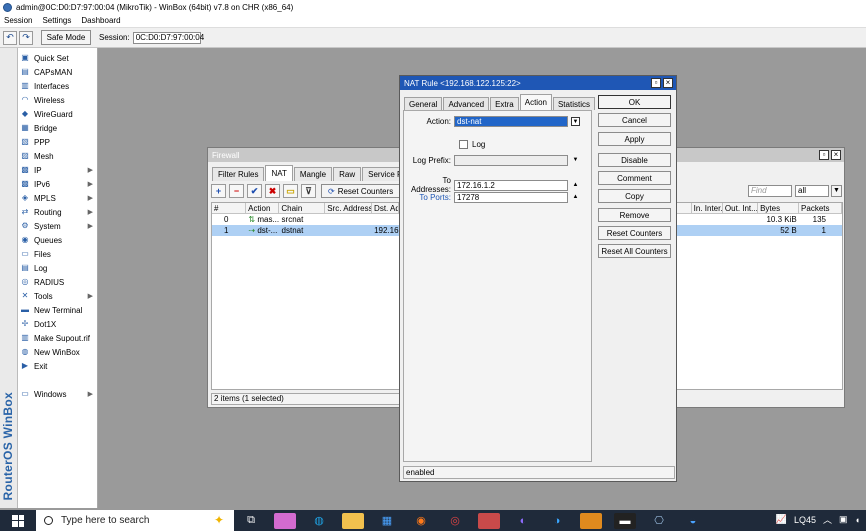 This screenshot has width=866, height=531. What do you see at coordinates (238, 174) in the screenshot?
I see `tab-filter-rules: Filter Rules` at bounding box center [238, 174].